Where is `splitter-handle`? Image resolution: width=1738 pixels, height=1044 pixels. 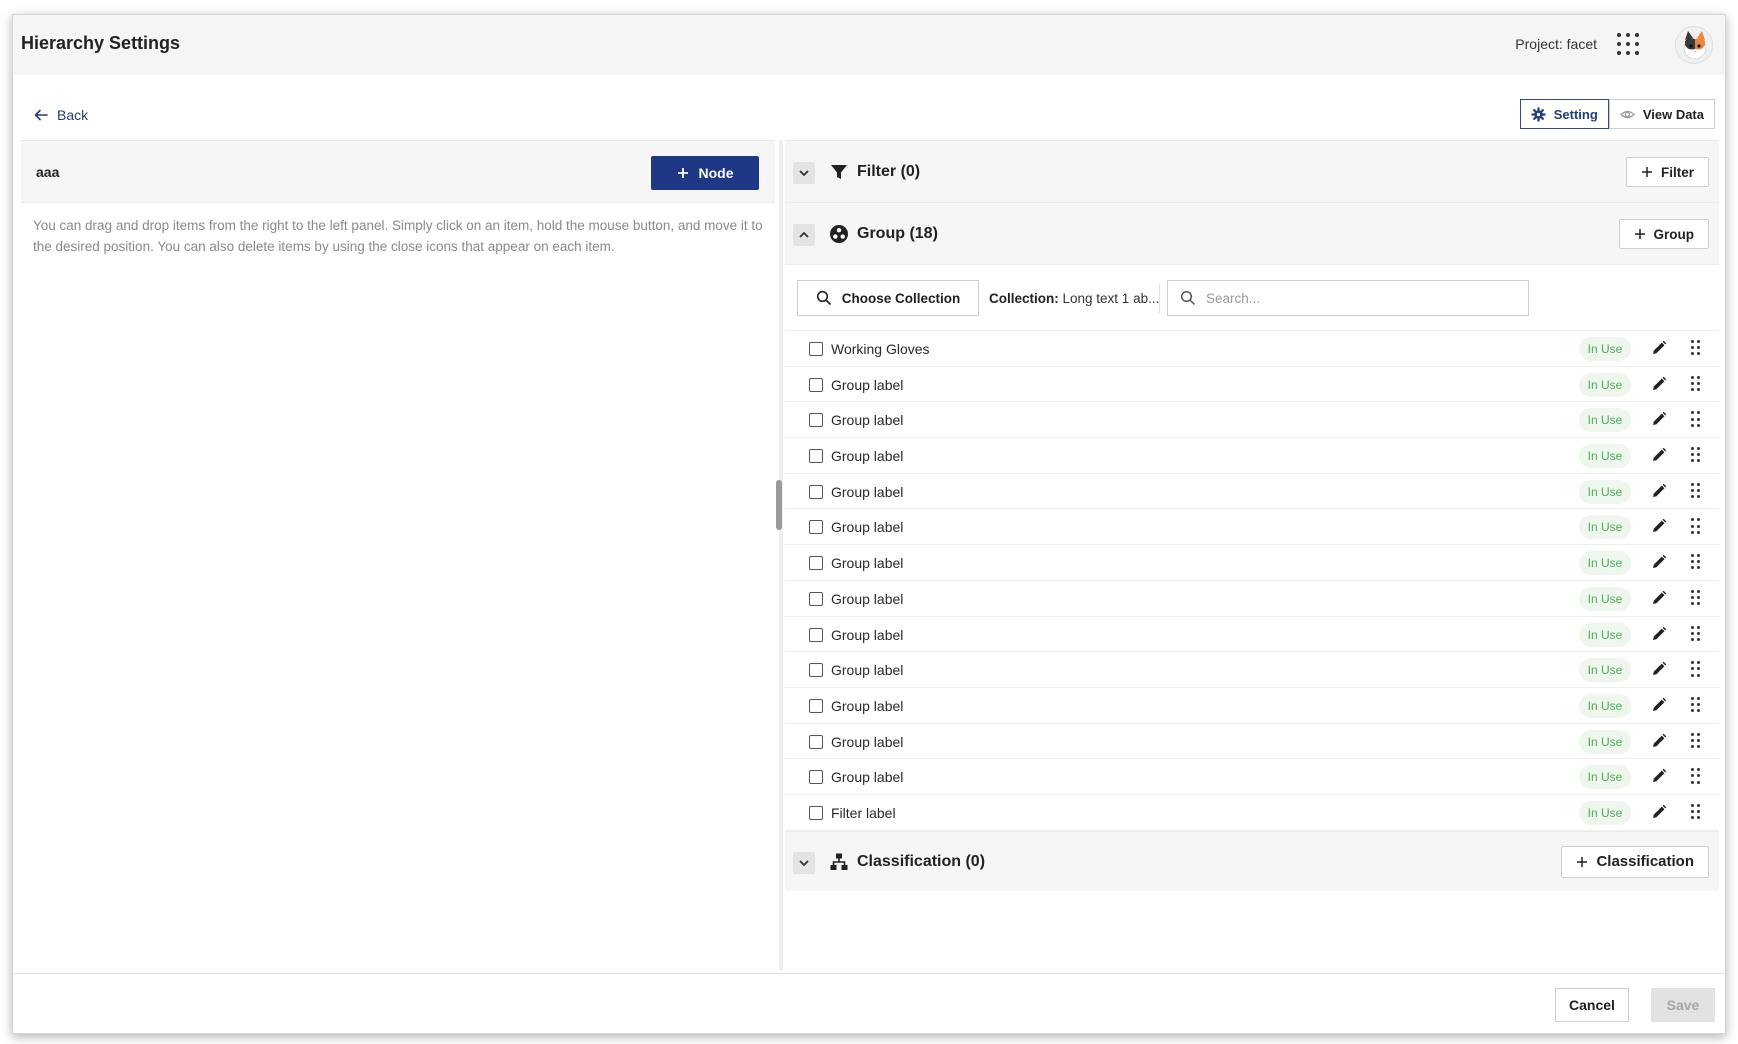
splitter-handle is located at coordinates (779, 505).